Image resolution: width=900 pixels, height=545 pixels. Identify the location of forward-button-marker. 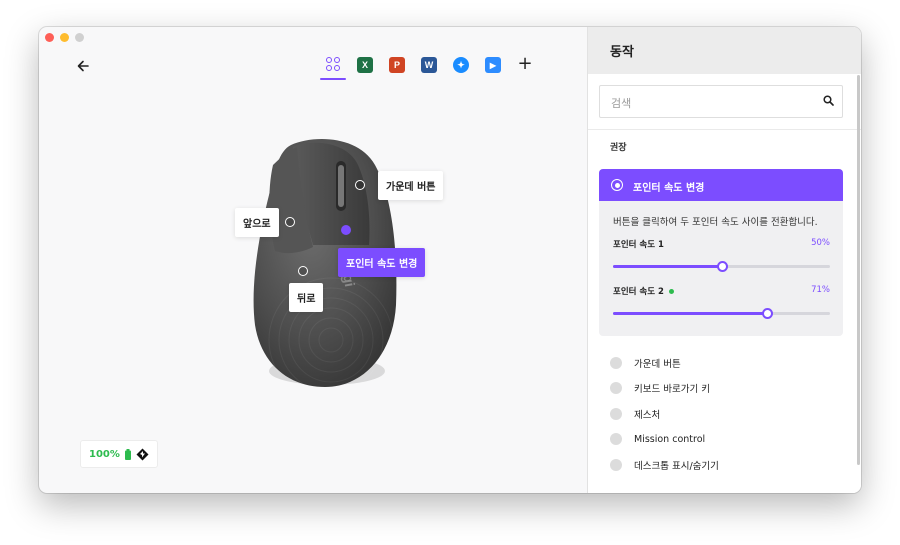
(290, 222).